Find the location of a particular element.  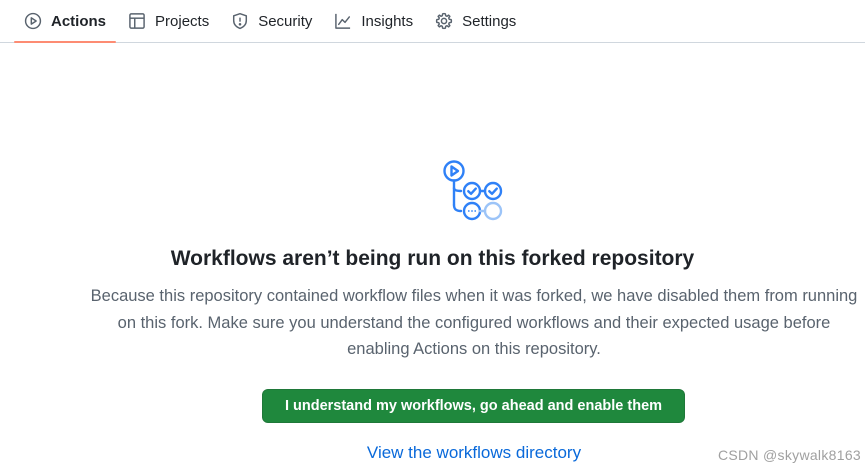

graph-icon is located at coordinates (343, 21).